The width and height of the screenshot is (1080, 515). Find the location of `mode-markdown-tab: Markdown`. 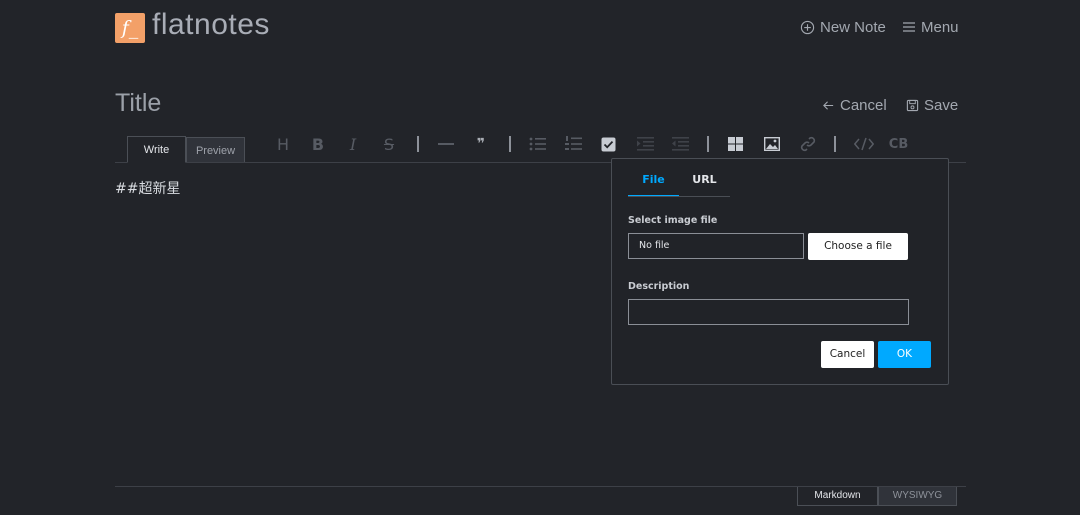

mode-markdown-tab: Markdown is located at coordinates (837, 496).